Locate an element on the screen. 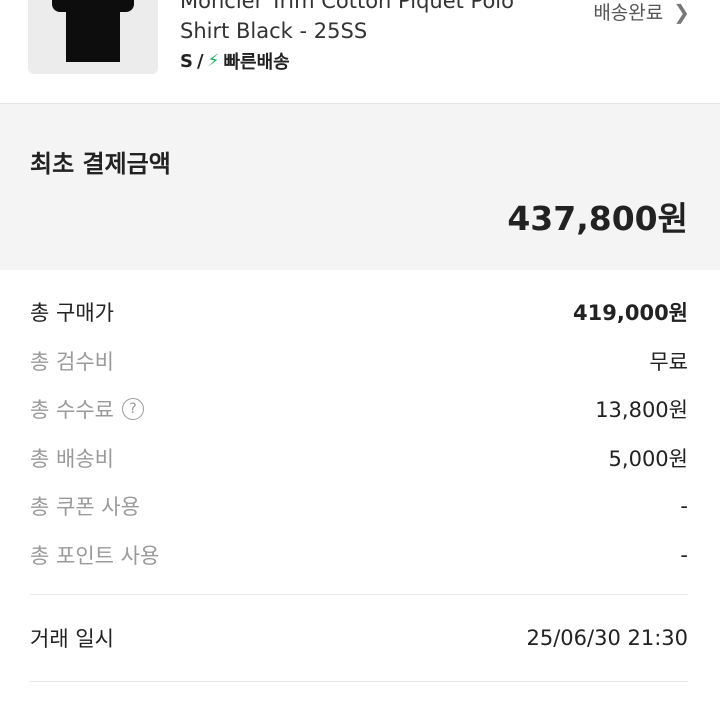  help-icon: ? is located at coordinates (132, 409).